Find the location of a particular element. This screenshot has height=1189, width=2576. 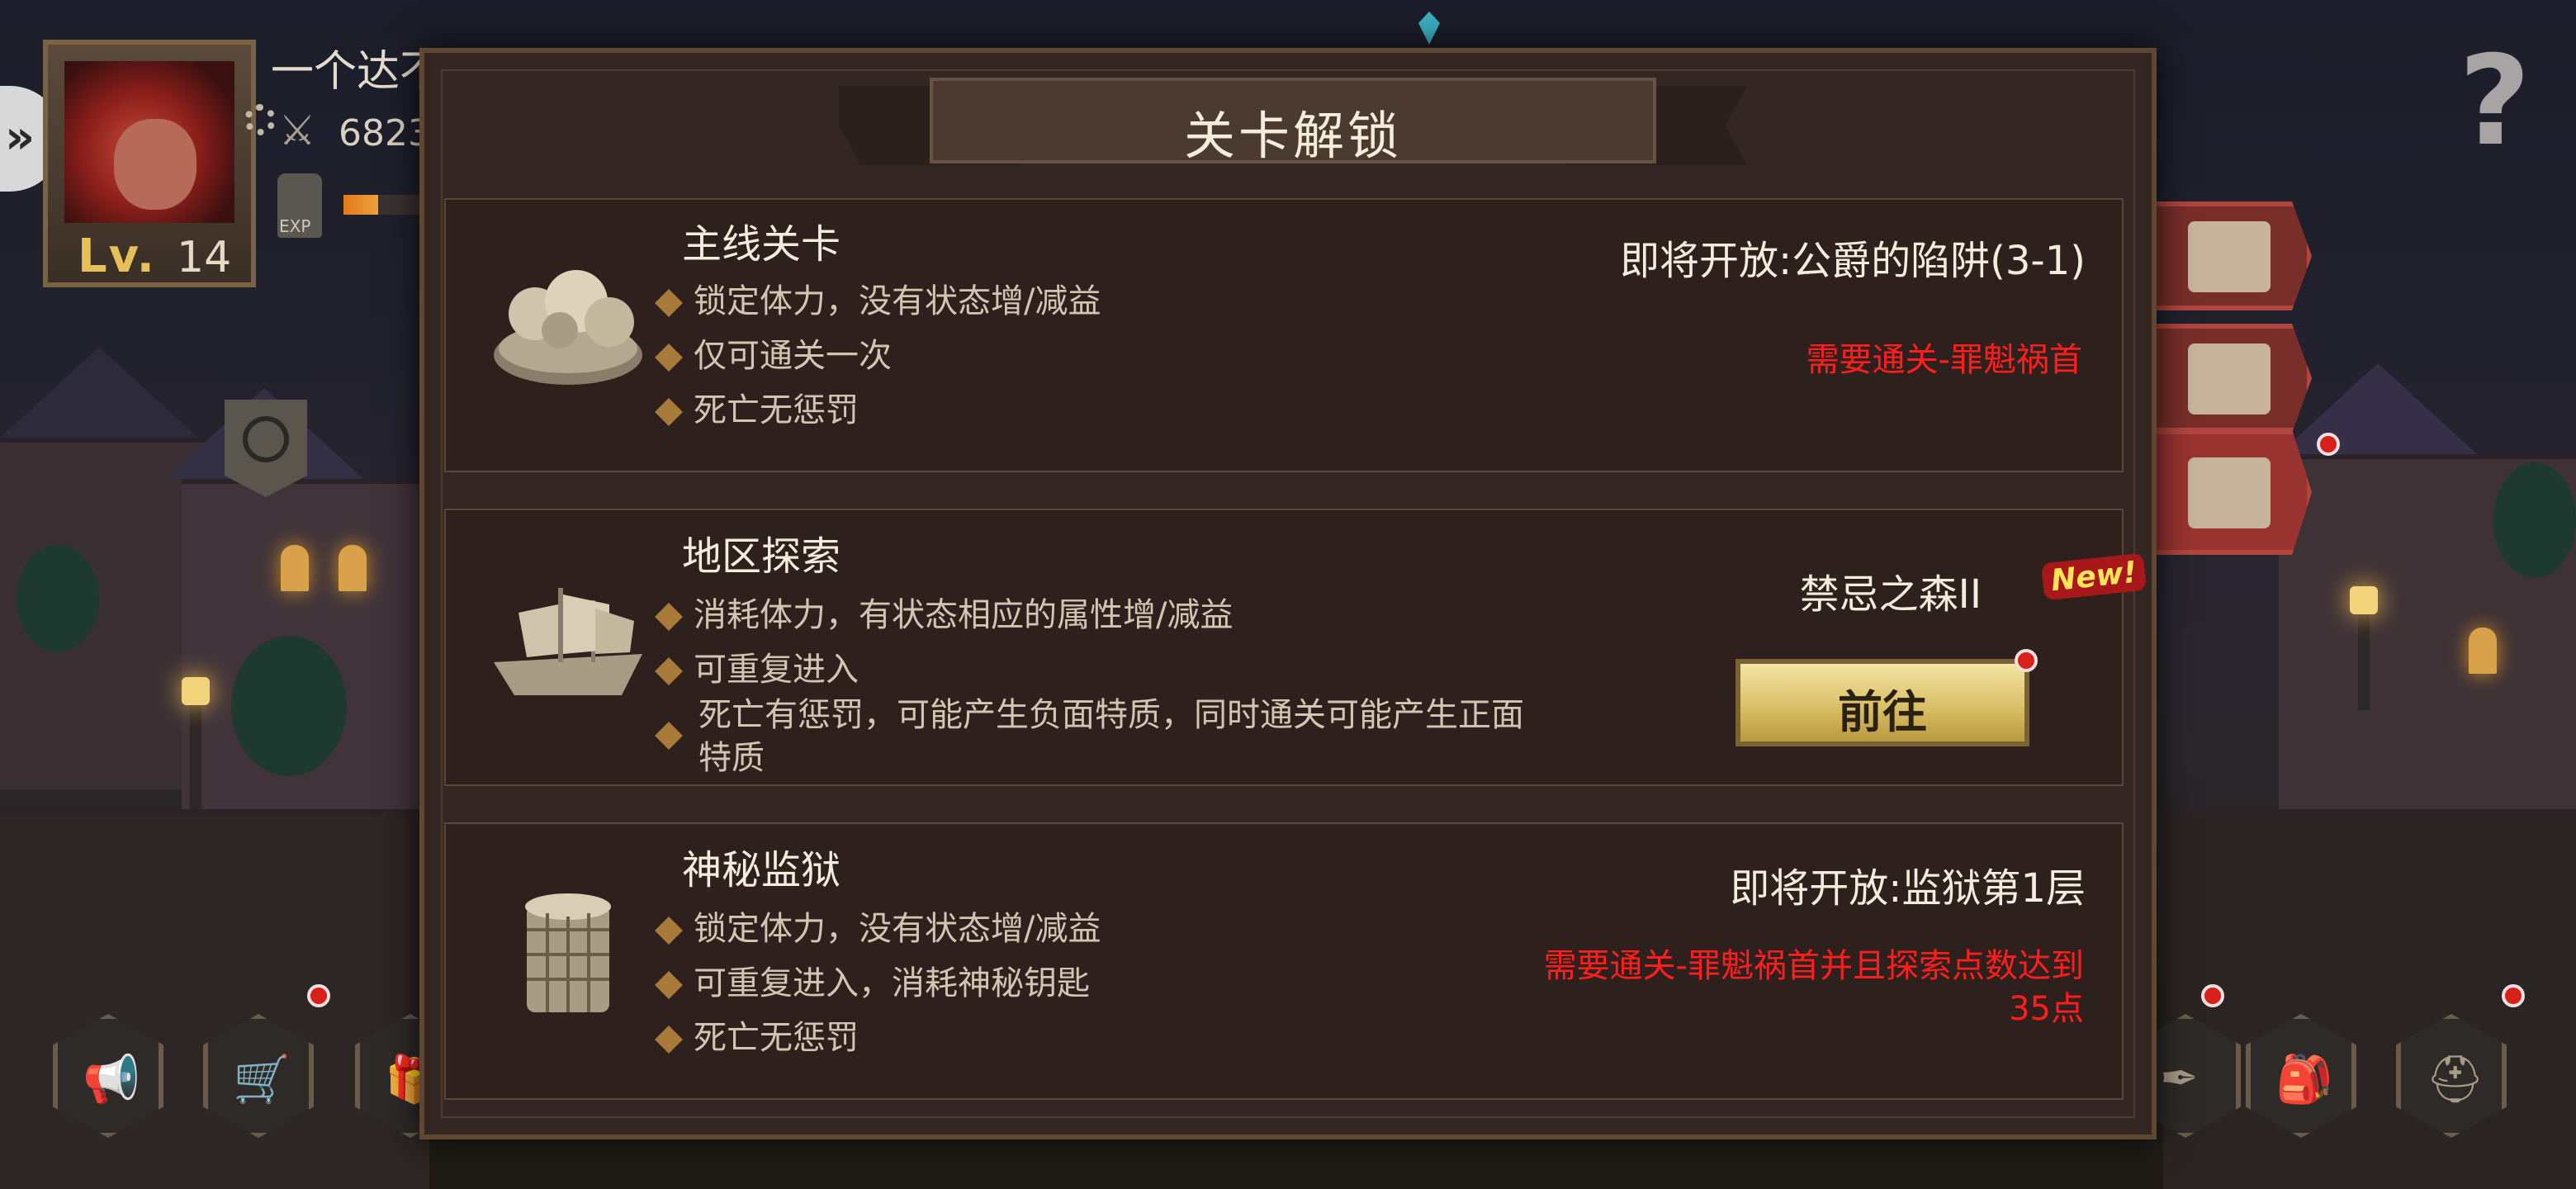

main-stage-status: 即将开放:公爵的陷阱(3-1) is located at coordinates (1852, 261).